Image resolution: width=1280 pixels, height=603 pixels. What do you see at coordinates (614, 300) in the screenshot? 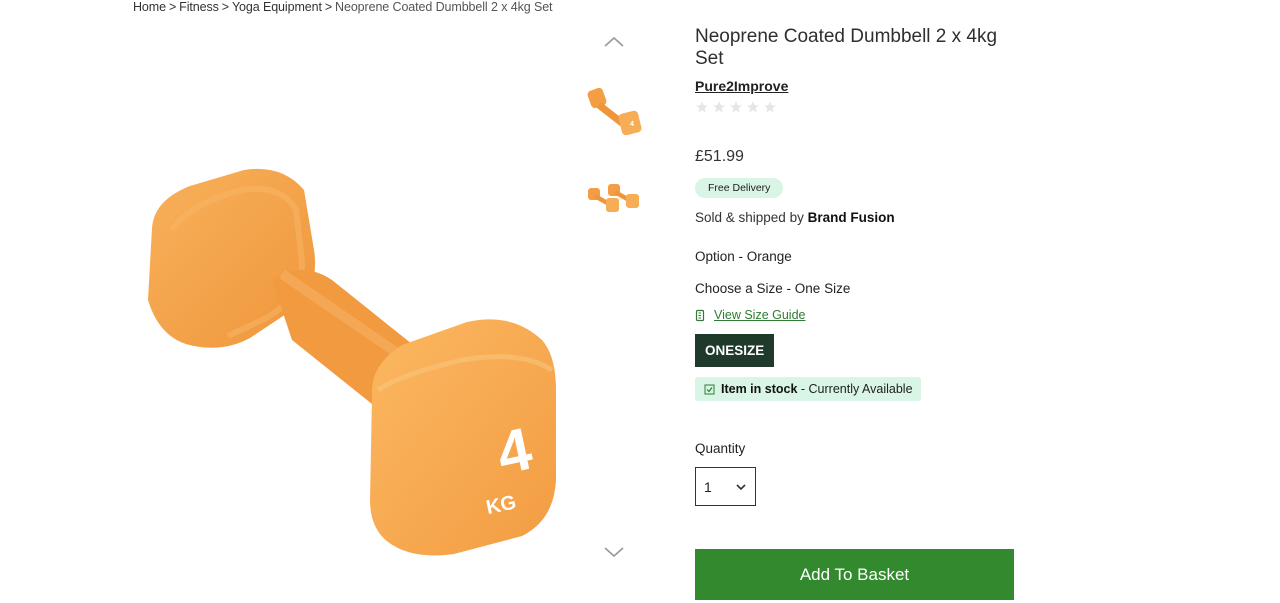
I see `thumbnail-carousel: 4` at bounding box center [614, 300].